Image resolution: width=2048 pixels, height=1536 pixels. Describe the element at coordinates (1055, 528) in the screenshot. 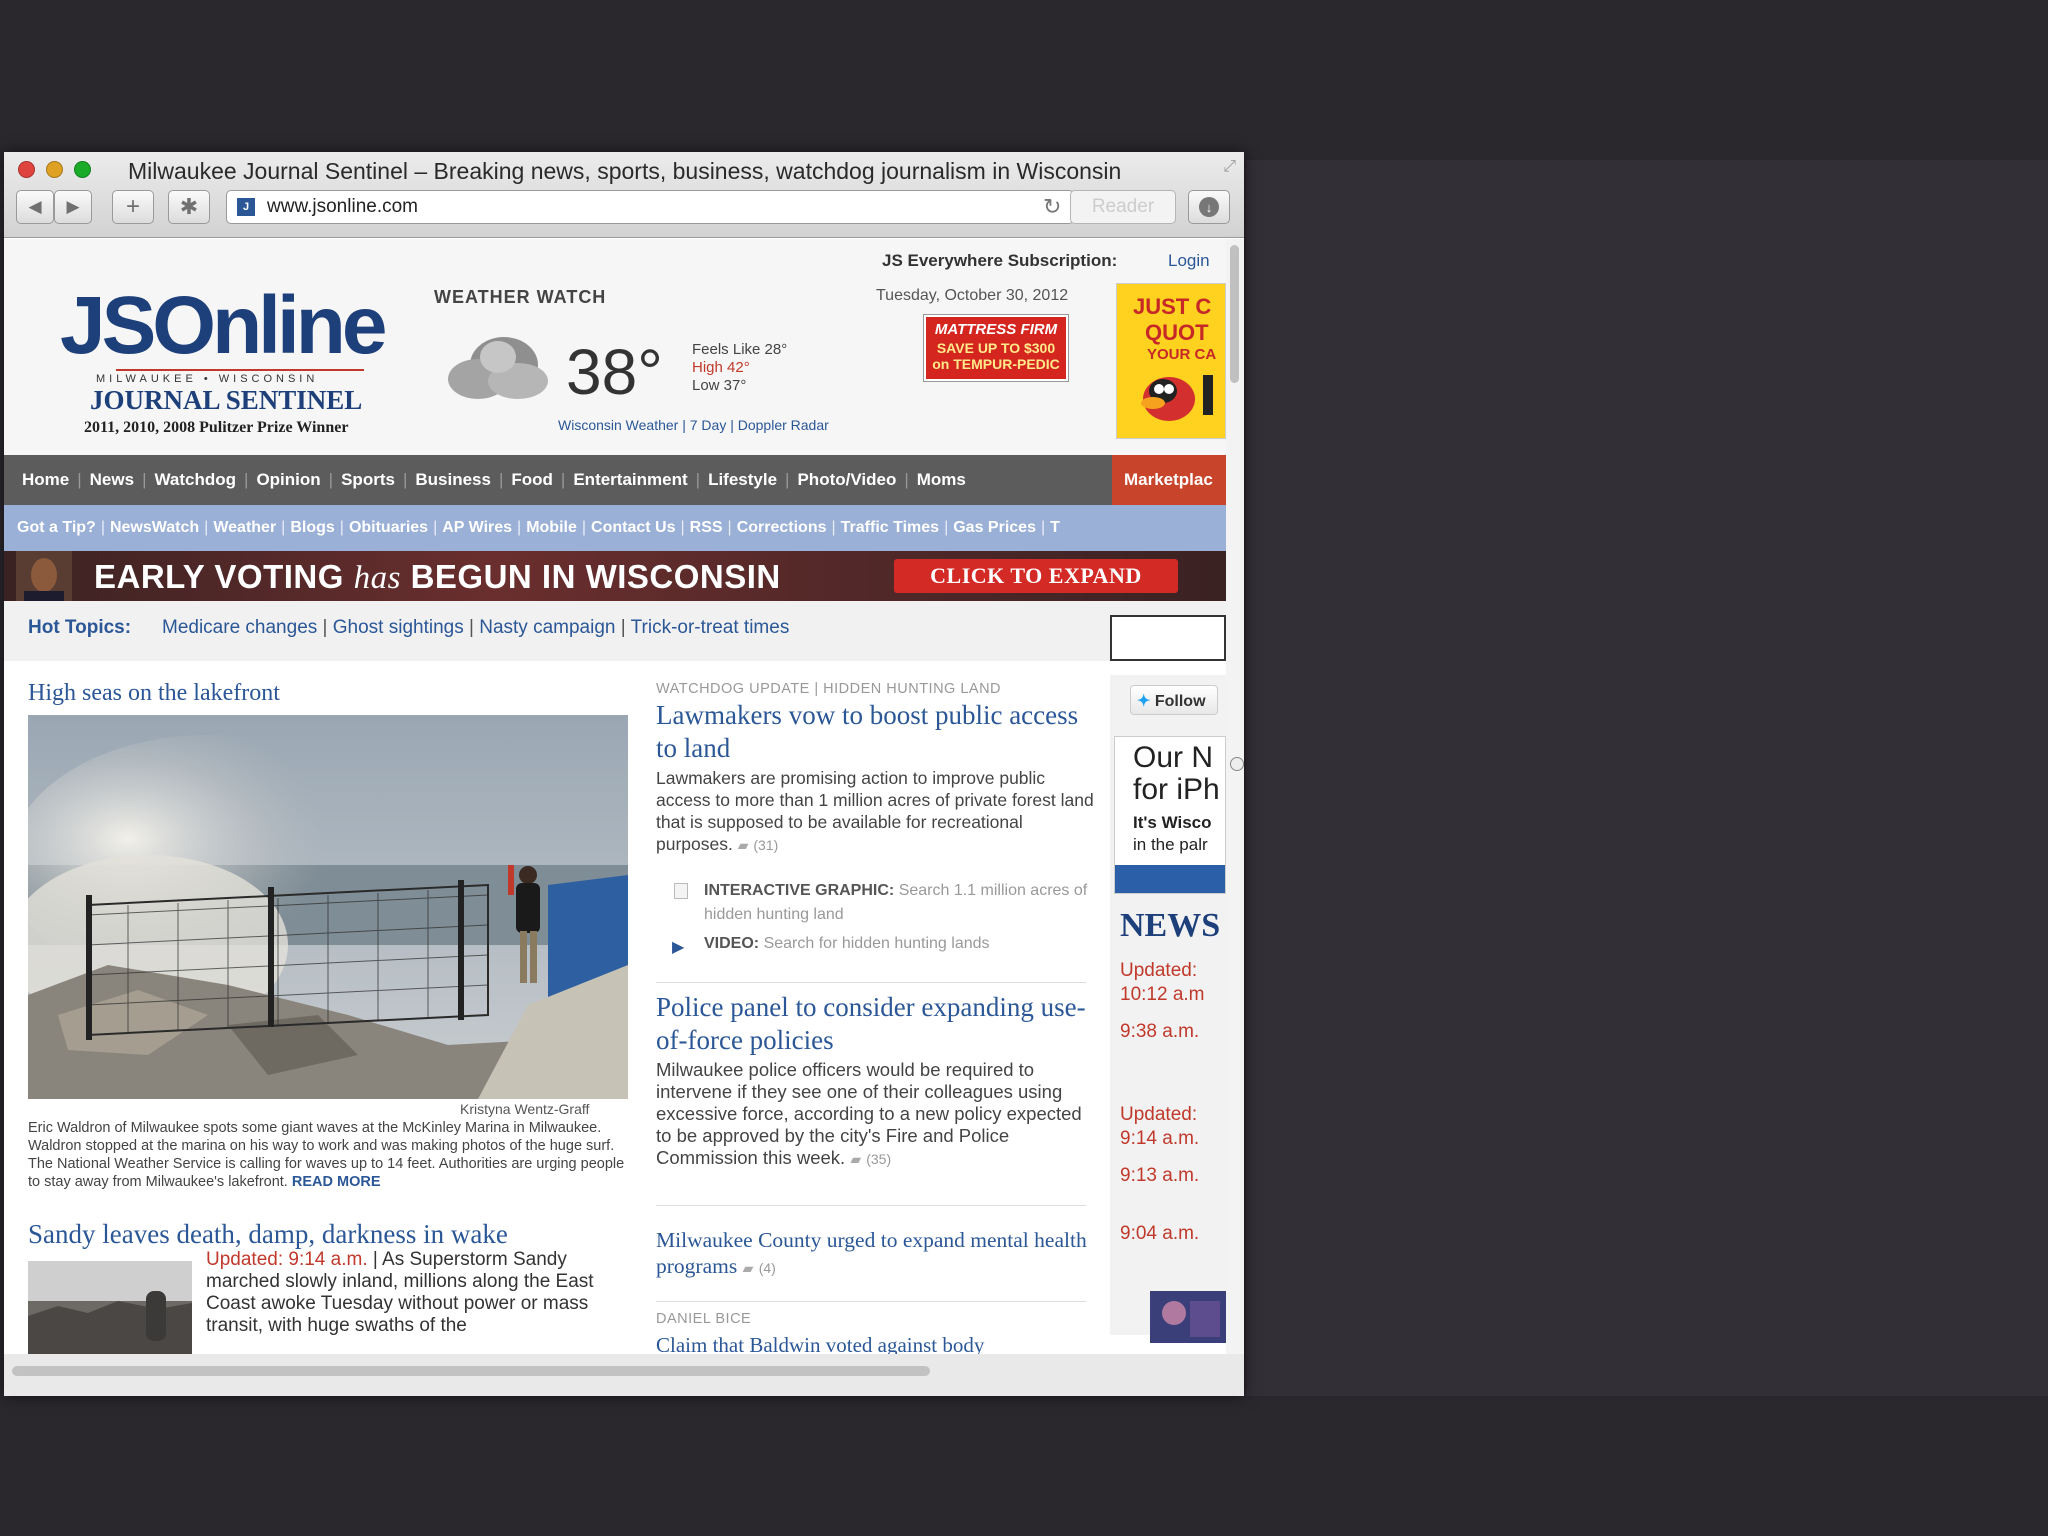

I see `subnav-t: T` at that location.